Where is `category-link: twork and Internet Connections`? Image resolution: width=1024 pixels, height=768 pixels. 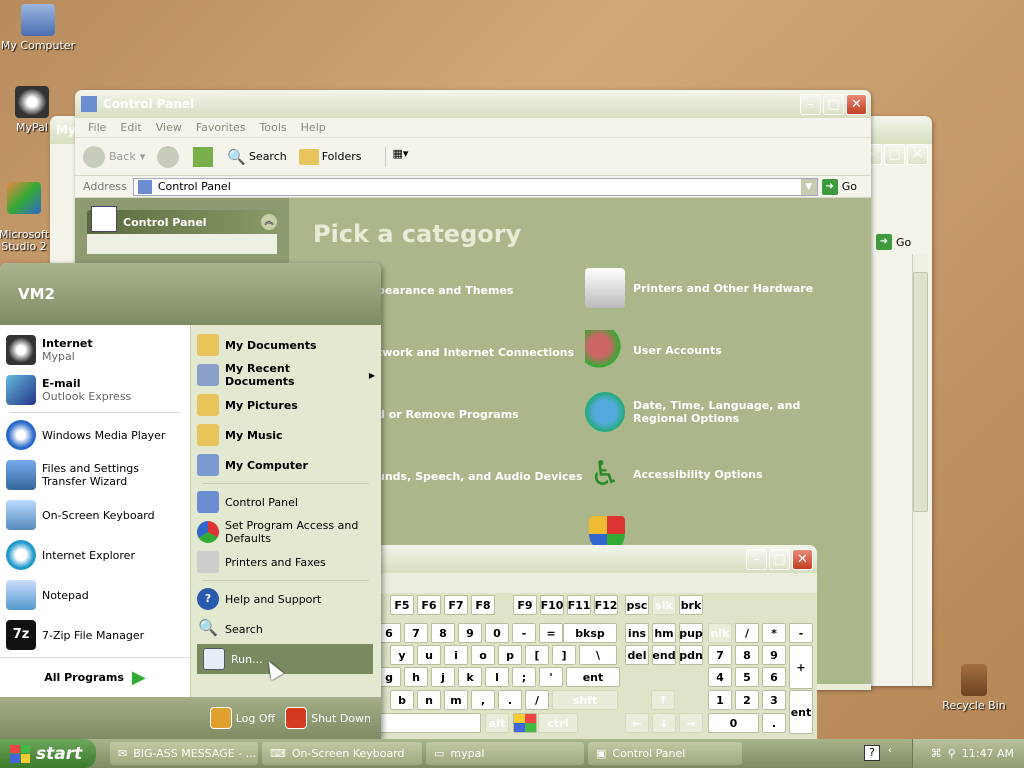
category-link: twork and Internet Connections is located at coordinates (475, 352).